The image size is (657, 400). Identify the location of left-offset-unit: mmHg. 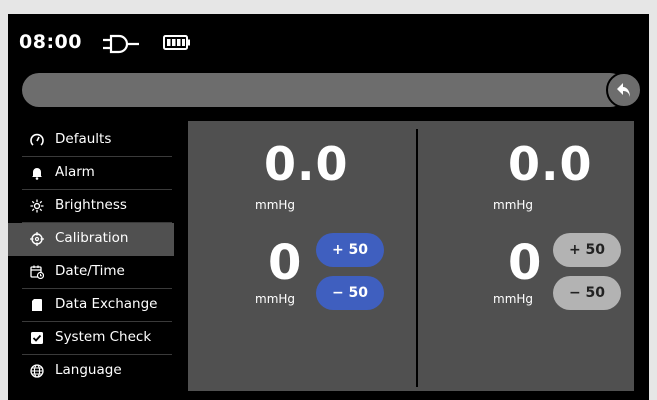
(275, 299).